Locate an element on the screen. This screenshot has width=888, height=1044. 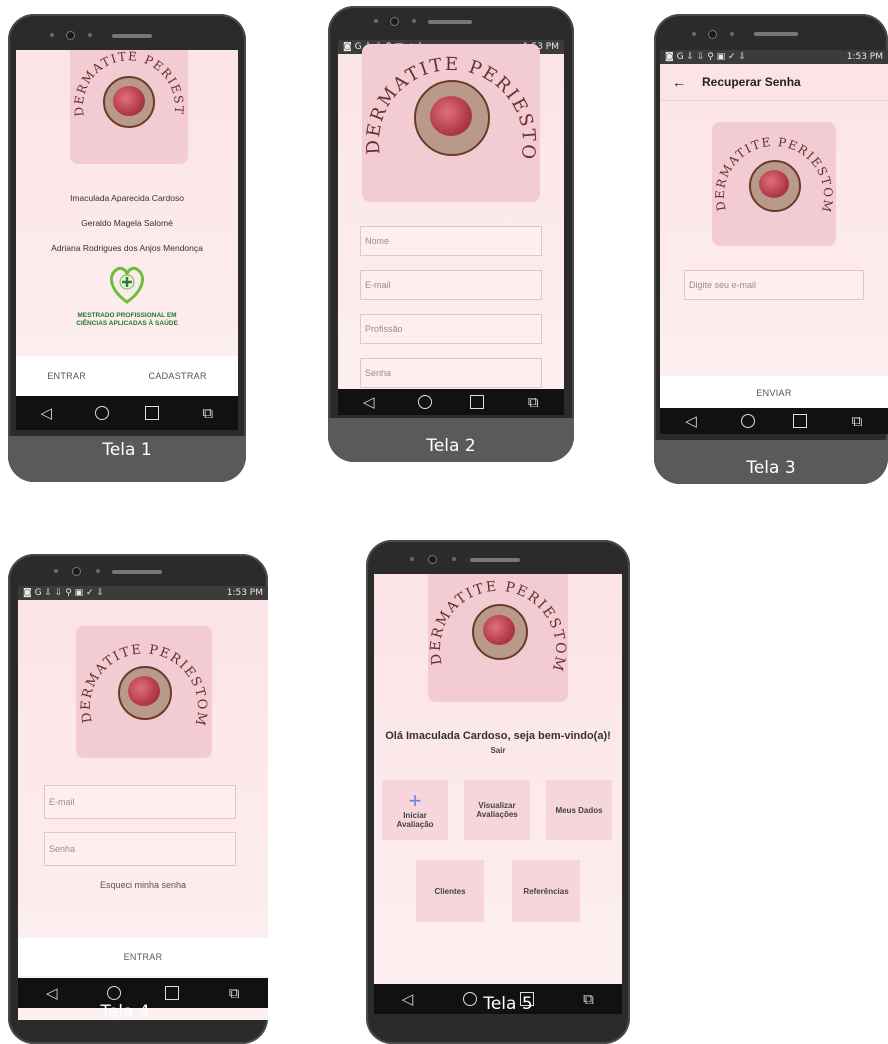
tile-label: Clientes is located at coordinates (450, 891).